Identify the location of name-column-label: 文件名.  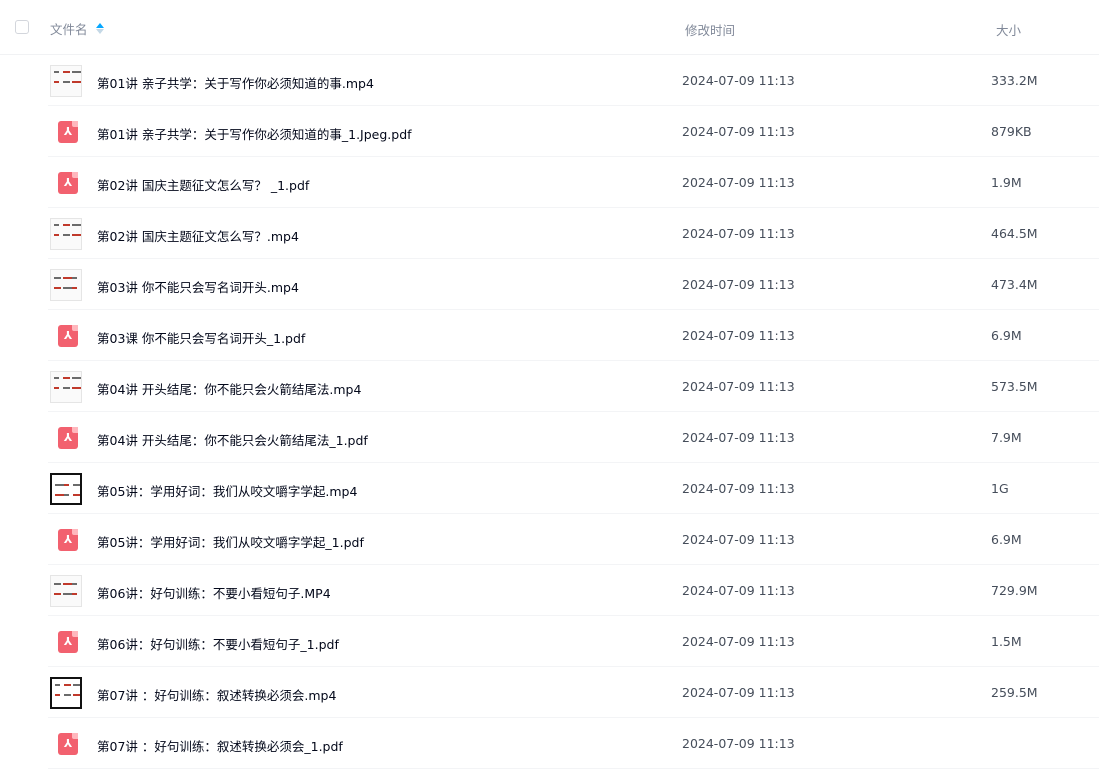
(69, 29).